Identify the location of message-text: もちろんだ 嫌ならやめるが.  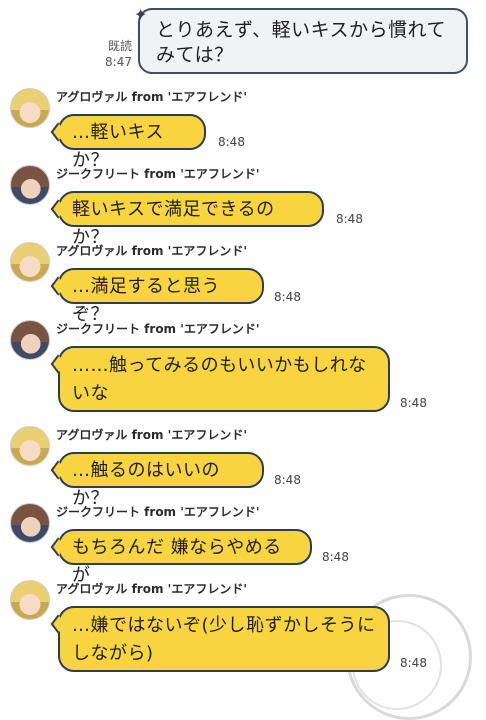
(177, 561).